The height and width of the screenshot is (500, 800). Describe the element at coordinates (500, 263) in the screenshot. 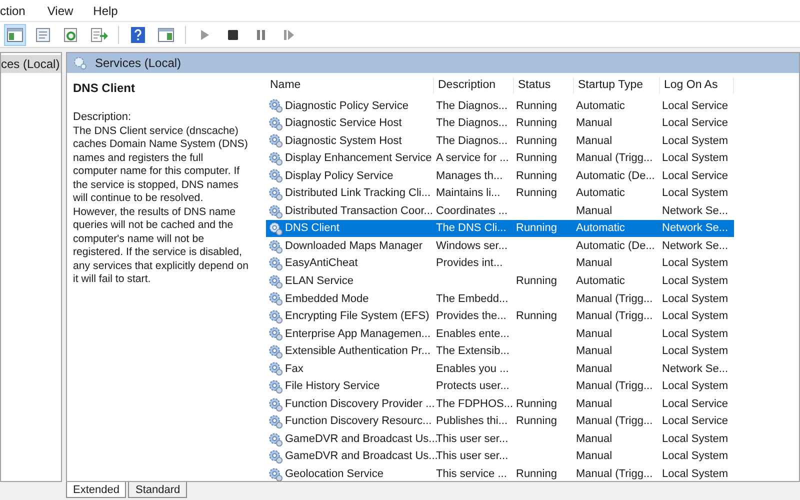

I see `table-row: EasyAntiCheat Provides int... Manual Local System` at that location.